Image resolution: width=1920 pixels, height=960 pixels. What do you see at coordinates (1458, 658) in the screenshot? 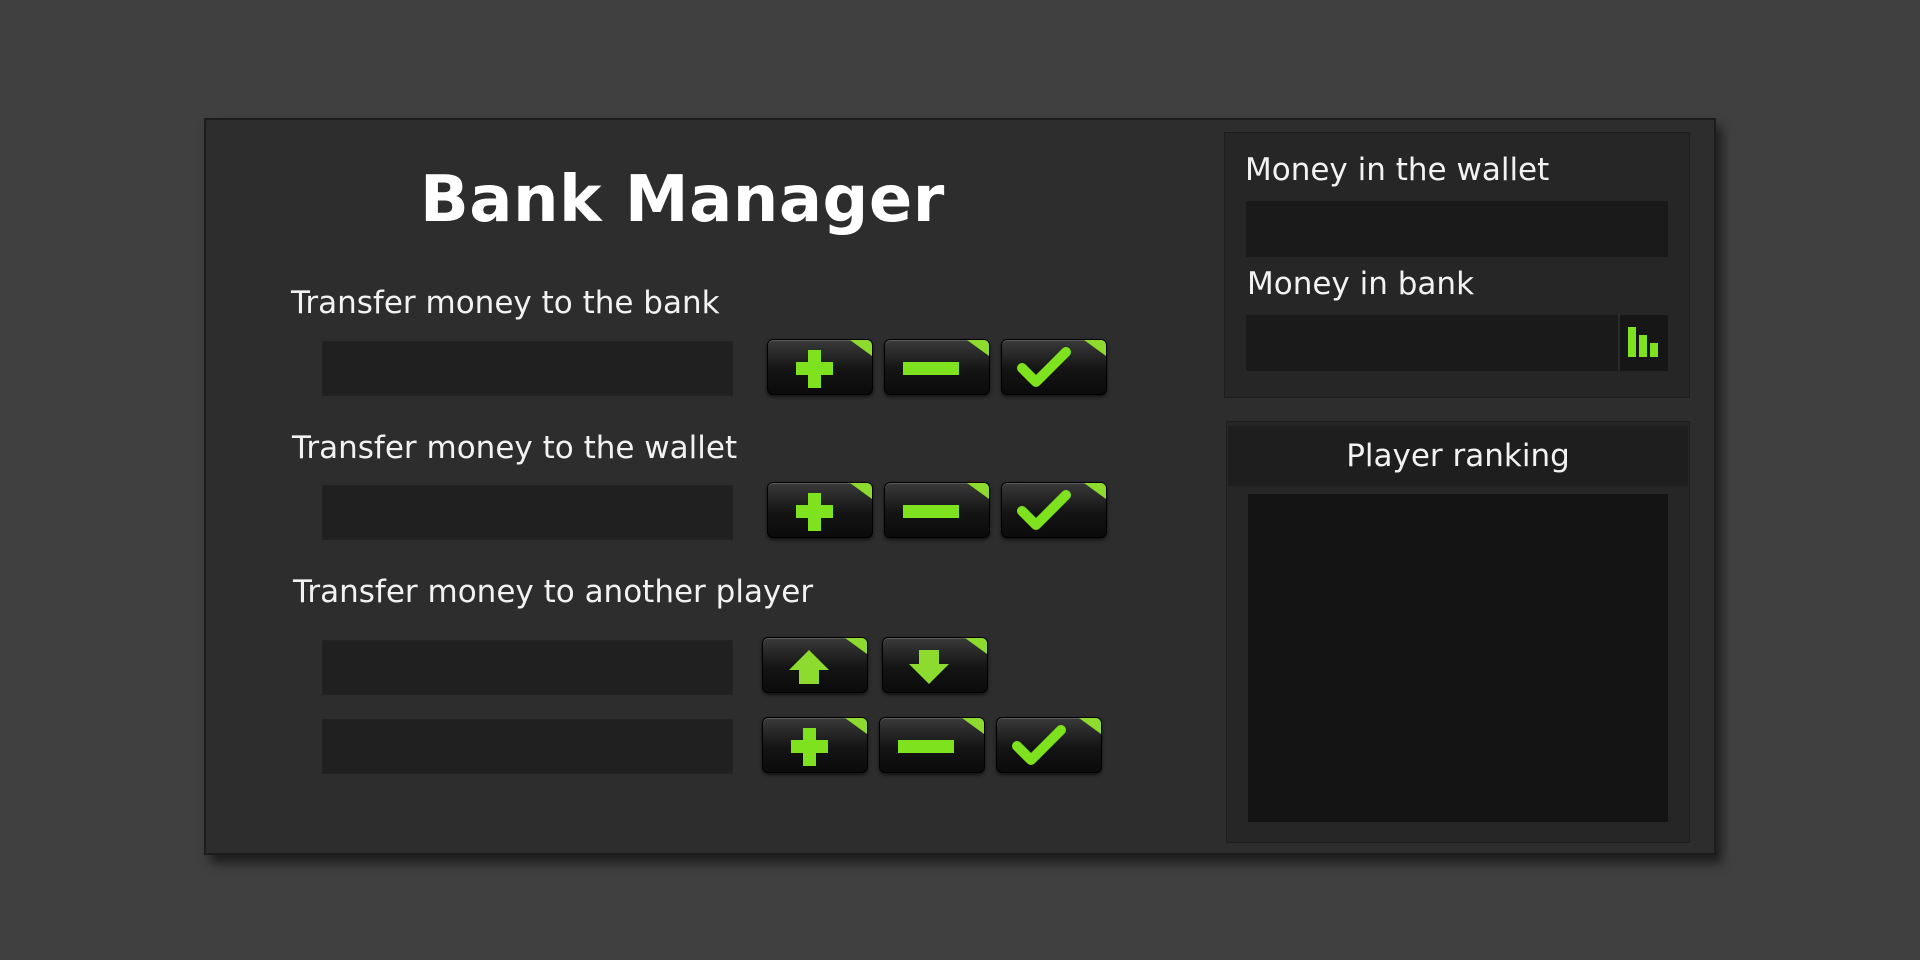
I see `player-ranking-list` at bounding box center [1458, 658].